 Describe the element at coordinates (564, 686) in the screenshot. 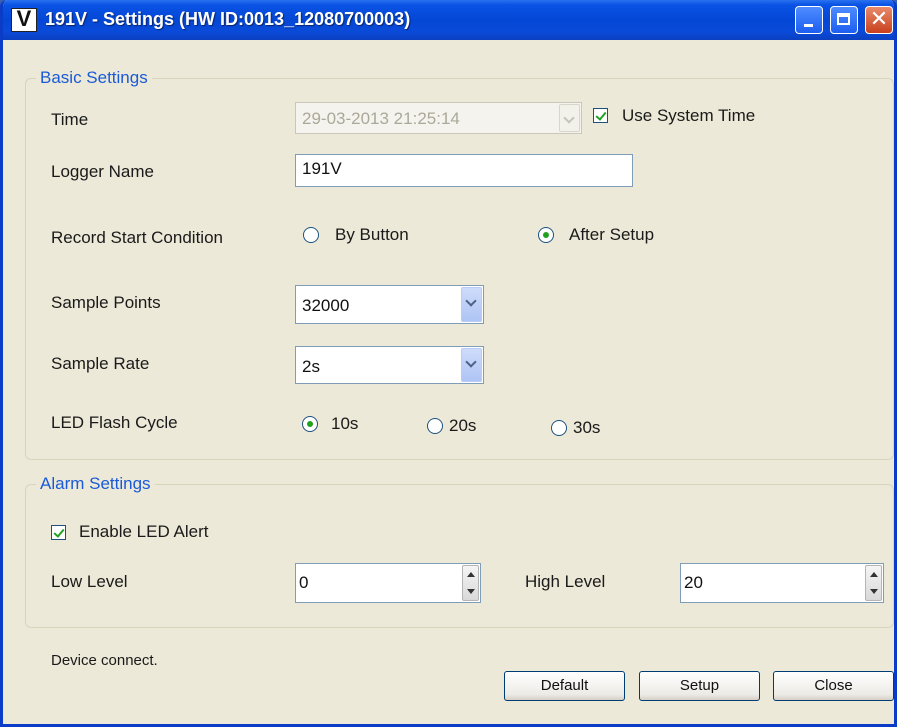

I see `default-button: Default` at that location.